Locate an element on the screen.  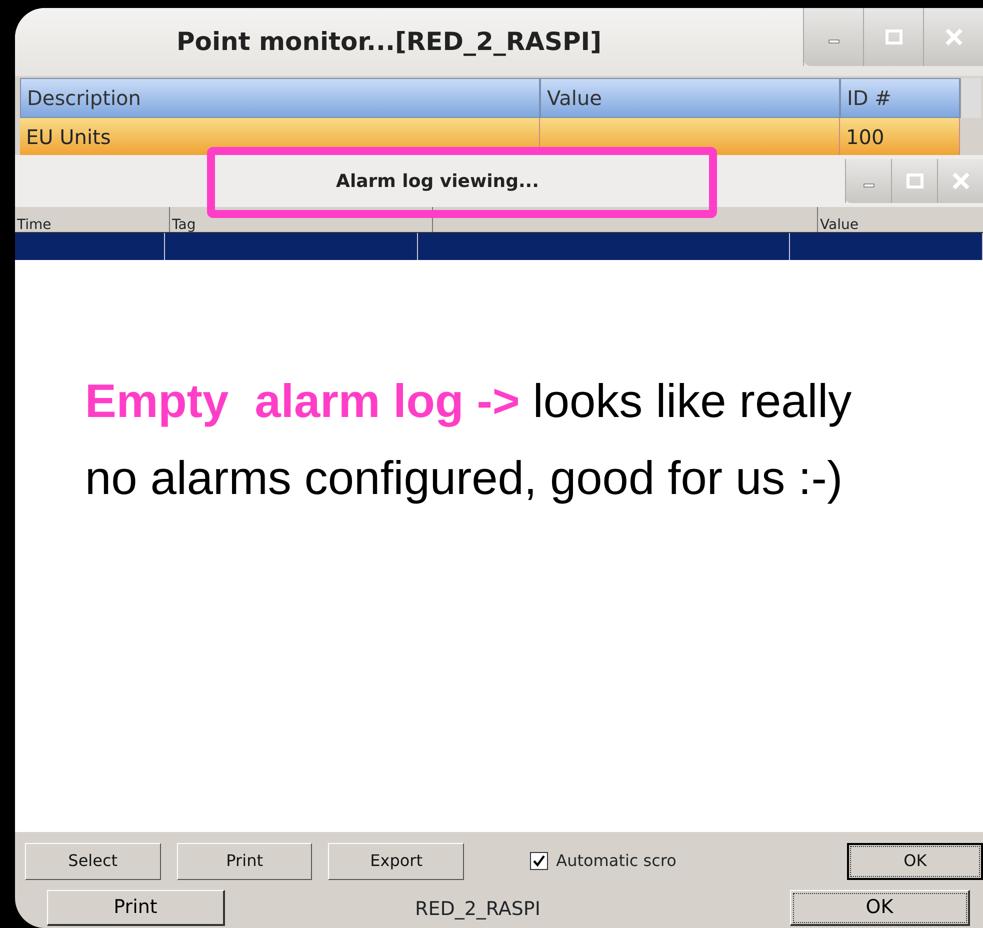
column-header: Tag is located at coordinates (184, 225).